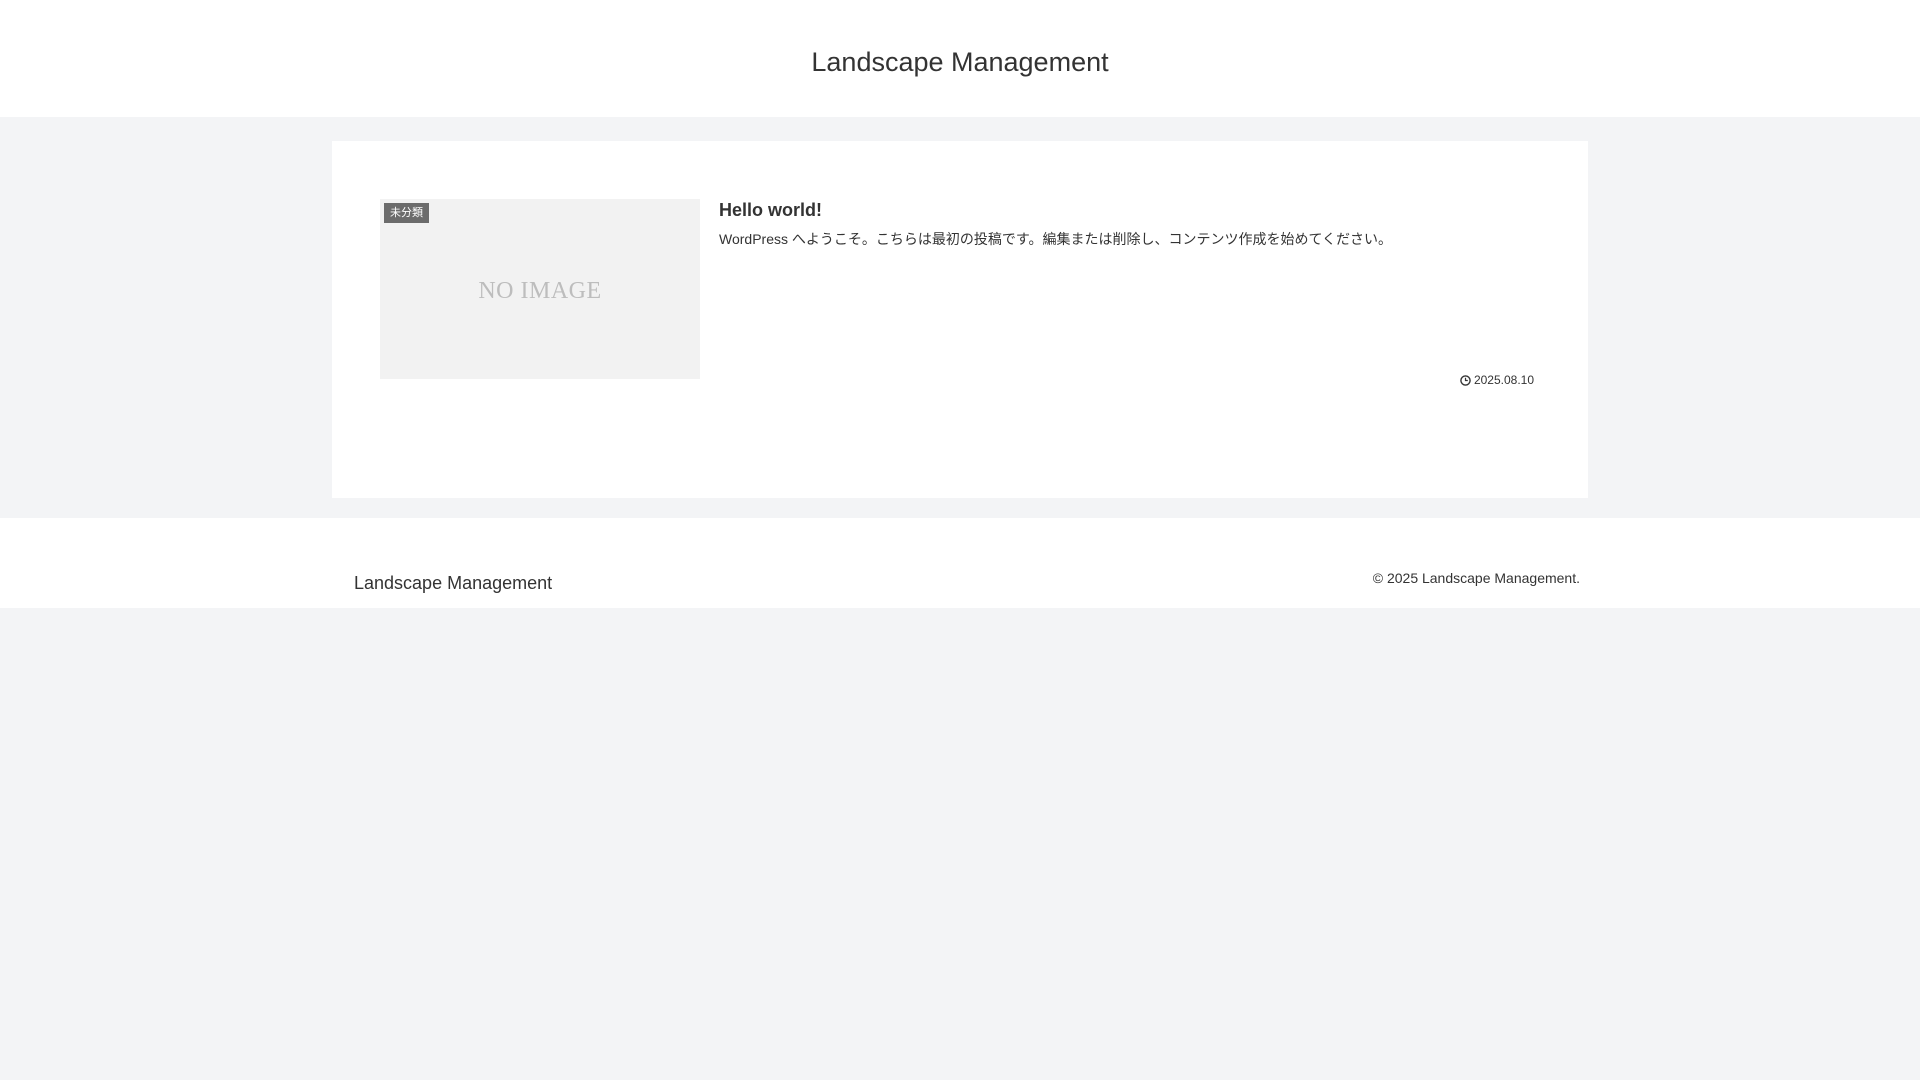  Describe the element at coordinates (453, 583) in the screenshot. I see `footer-site-title-link: Landscape Management` at that location.